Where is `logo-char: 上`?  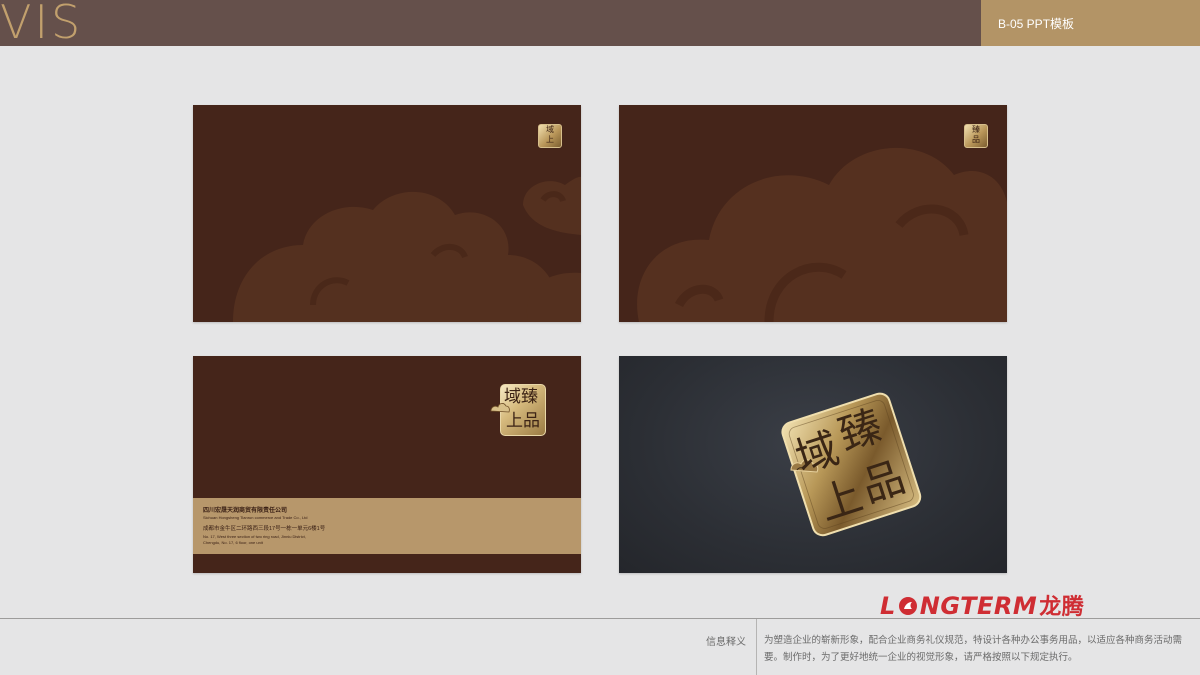 logo-char: 上 is located at coordinates (550, 139).